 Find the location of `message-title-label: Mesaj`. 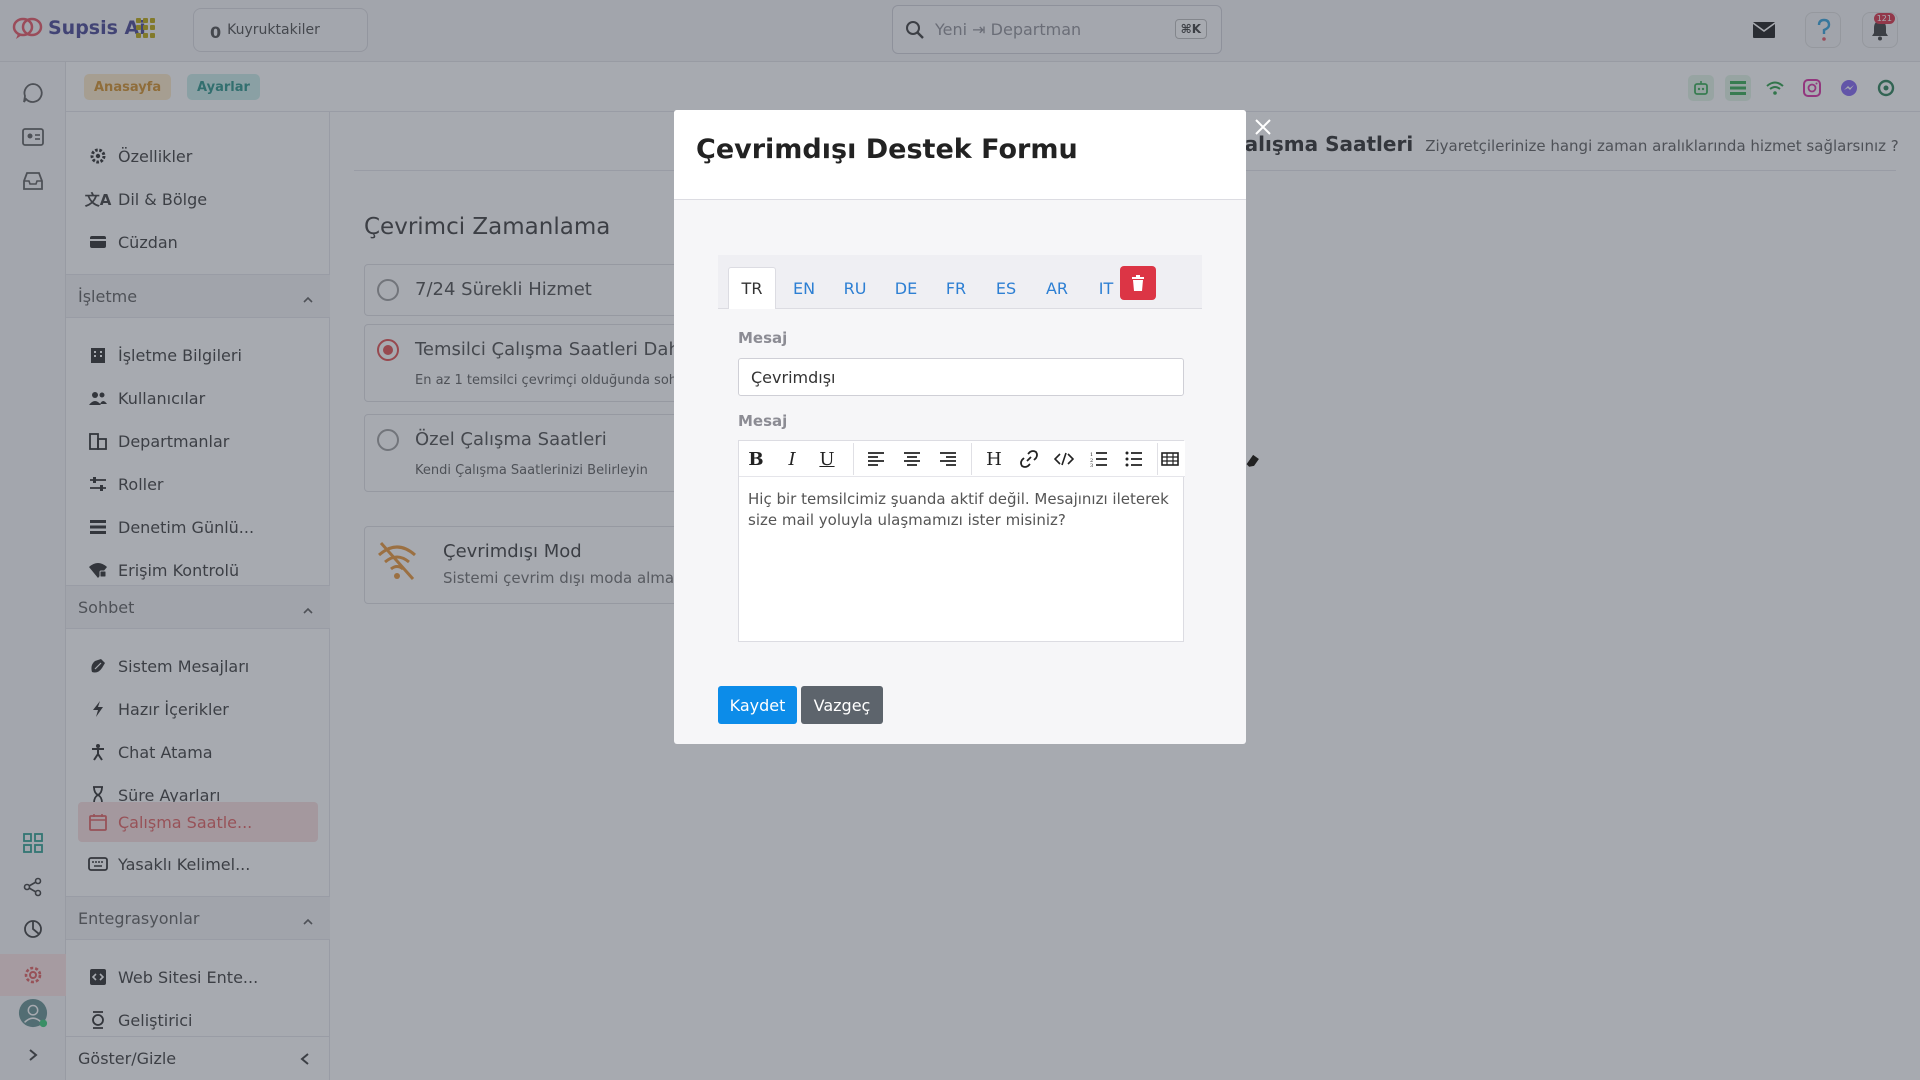

message-title-label: Mesaj is located at coordinates (763, 338).